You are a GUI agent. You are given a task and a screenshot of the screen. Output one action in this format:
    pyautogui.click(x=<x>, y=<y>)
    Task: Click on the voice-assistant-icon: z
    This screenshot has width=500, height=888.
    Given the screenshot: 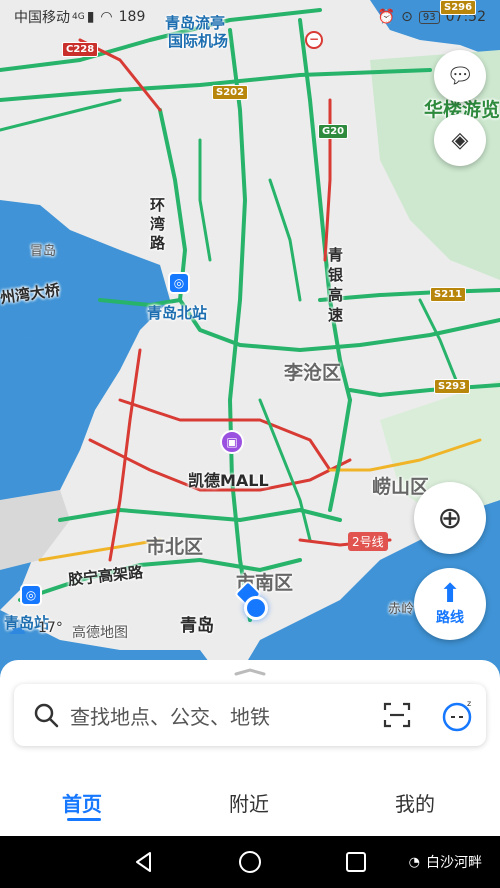 What is the action you would take?
    pyautogui.click(x=458, y=715)
    